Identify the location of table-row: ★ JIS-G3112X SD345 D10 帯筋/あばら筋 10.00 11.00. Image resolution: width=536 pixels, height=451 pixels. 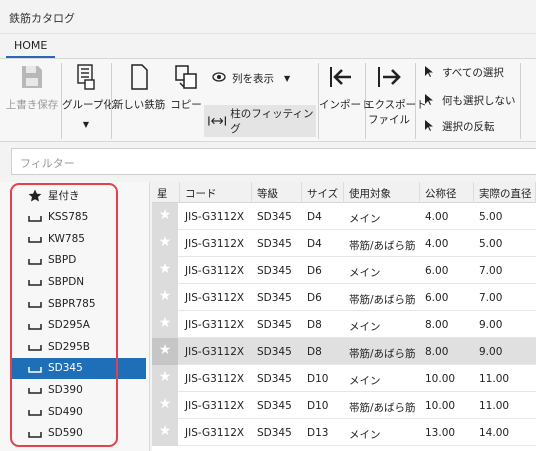
(344, 405).